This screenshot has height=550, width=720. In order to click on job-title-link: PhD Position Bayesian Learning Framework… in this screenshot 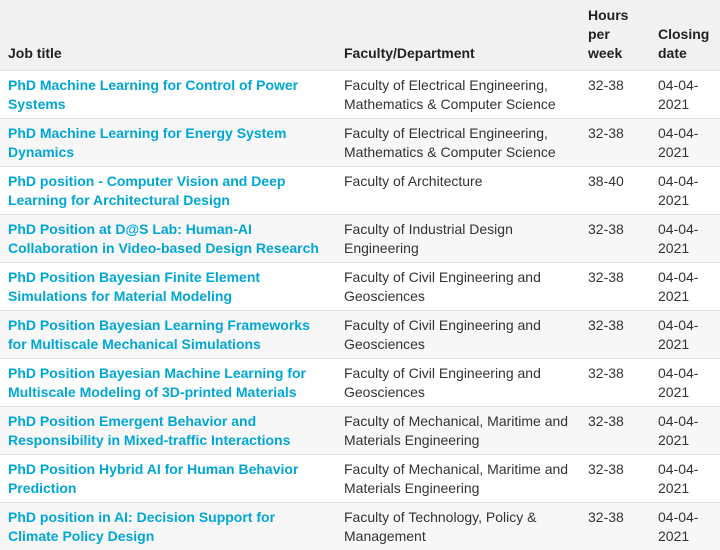, I will do `click(159, 334)`.